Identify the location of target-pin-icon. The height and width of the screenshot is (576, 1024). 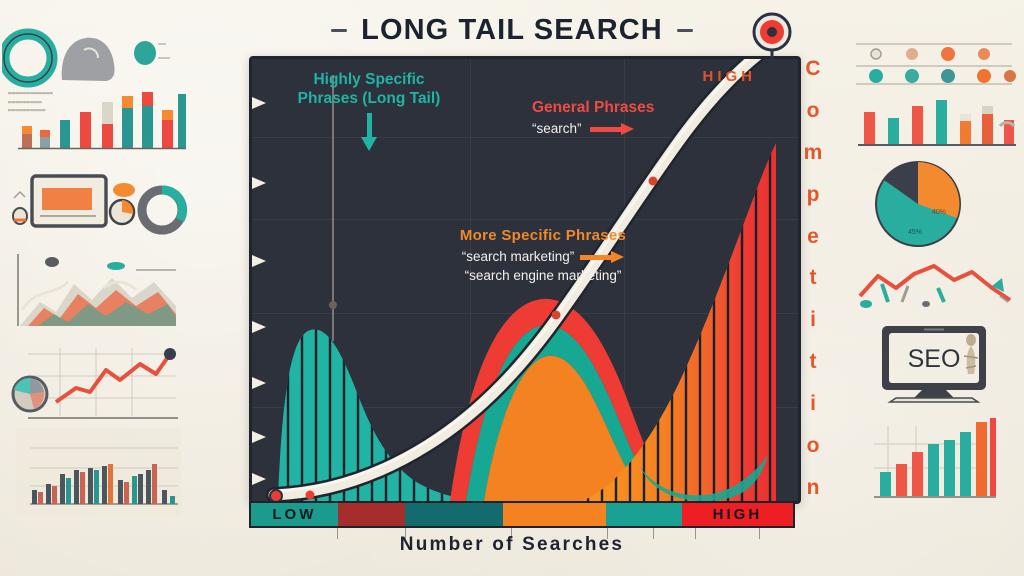
(772, 39).